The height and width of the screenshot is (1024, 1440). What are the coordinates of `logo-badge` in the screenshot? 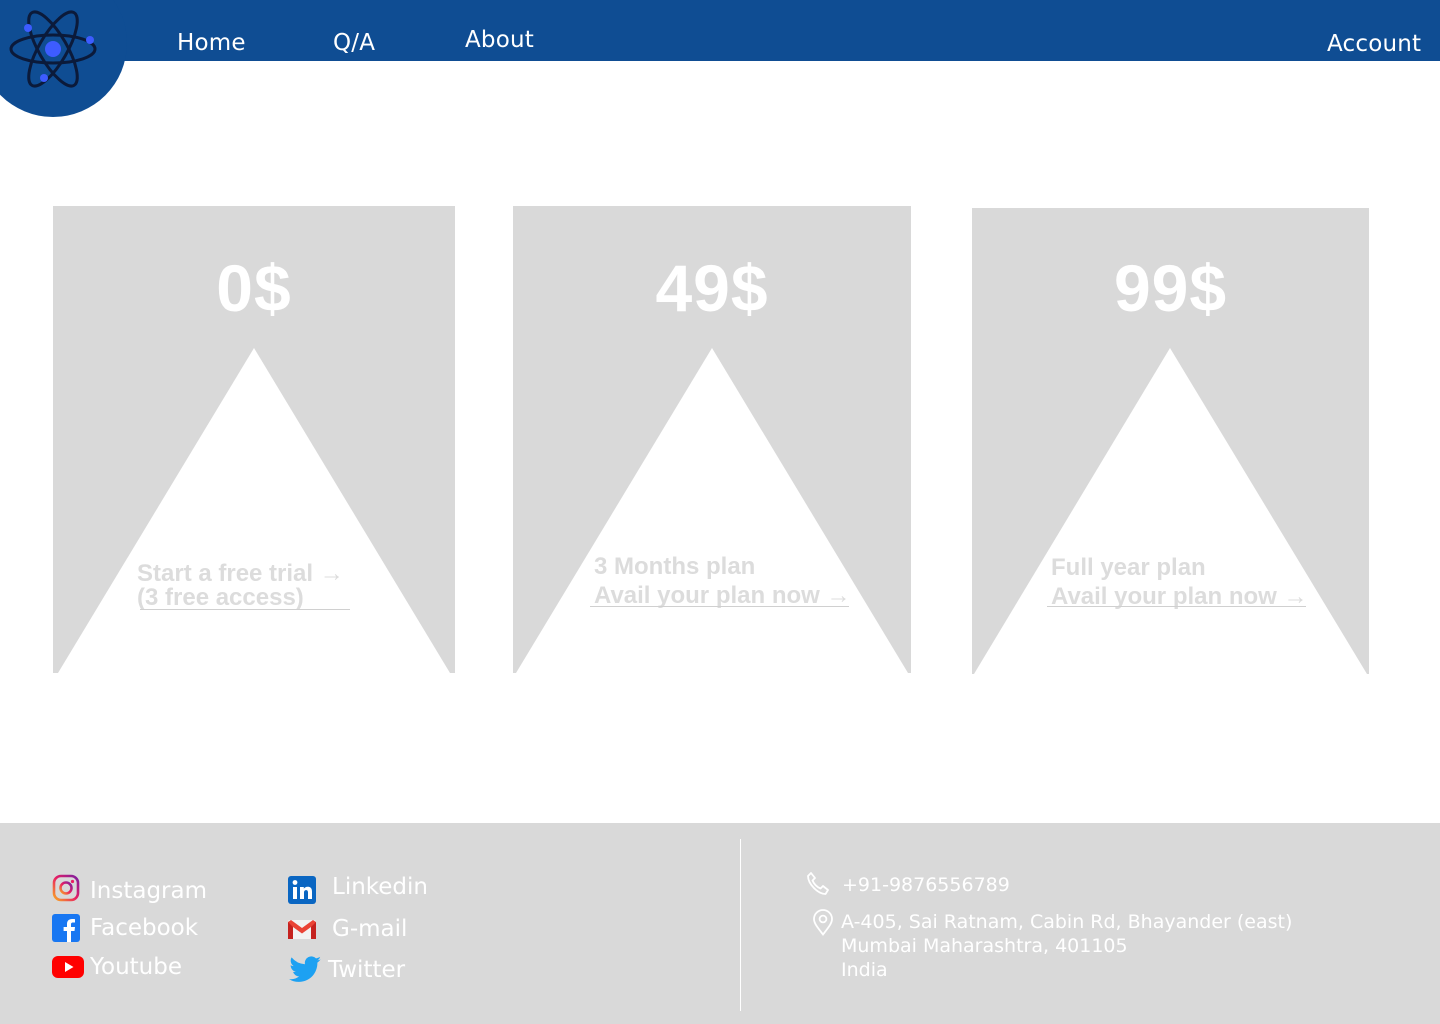 It's located at (63, 58).